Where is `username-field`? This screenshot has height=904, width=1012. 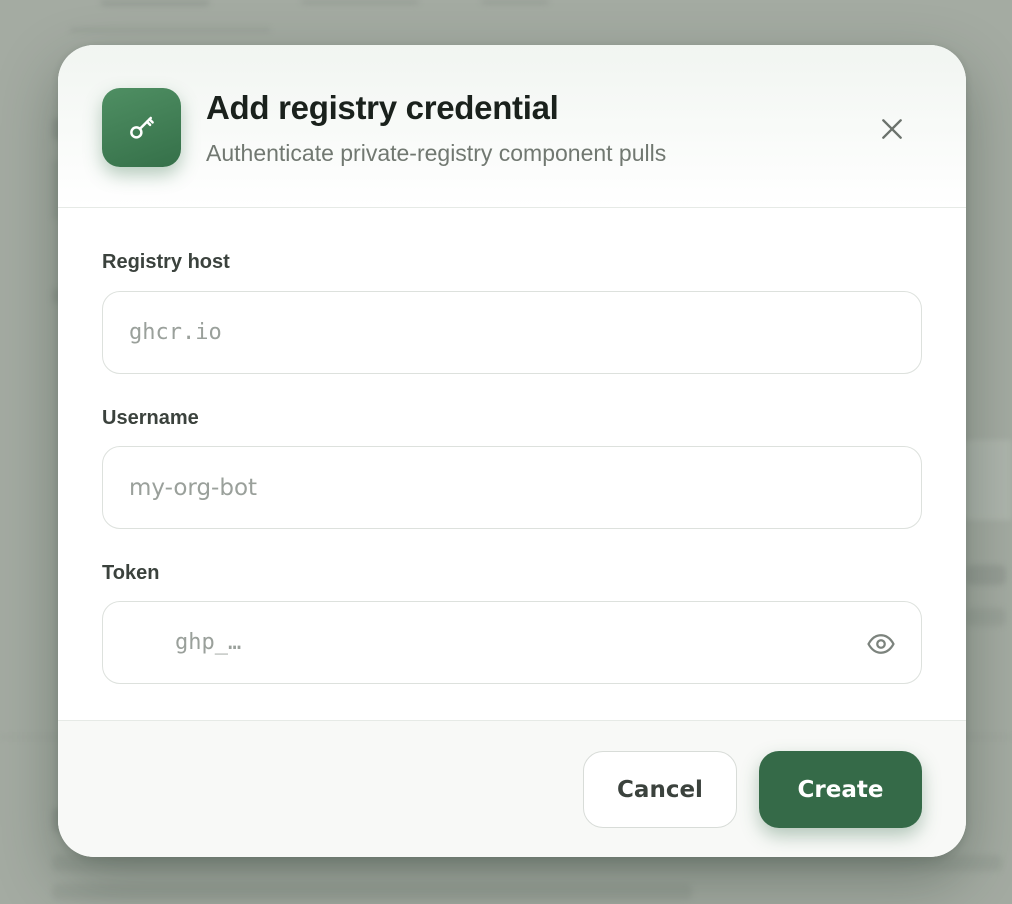
username-field is located at coordinates (512, 487).